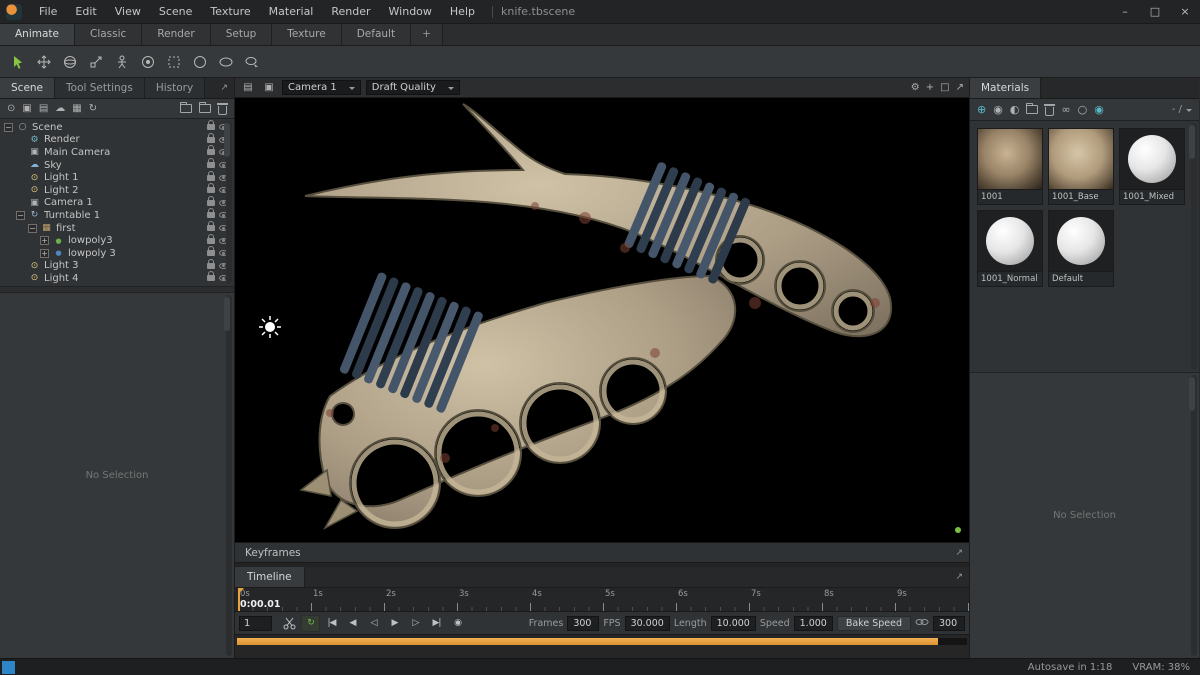  I want to click on tree-item-lowpoly3: + lowpoly3, so click(117, 240).